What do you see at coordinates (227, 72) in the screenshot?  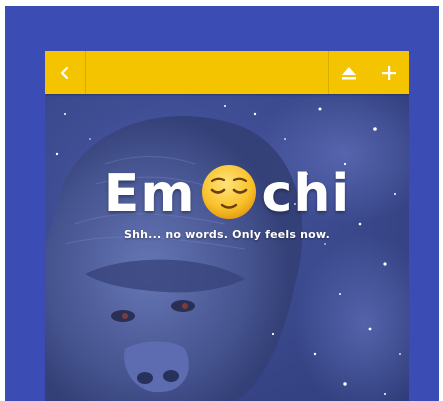 I see `toolbar` at bounding box center [227, 72].